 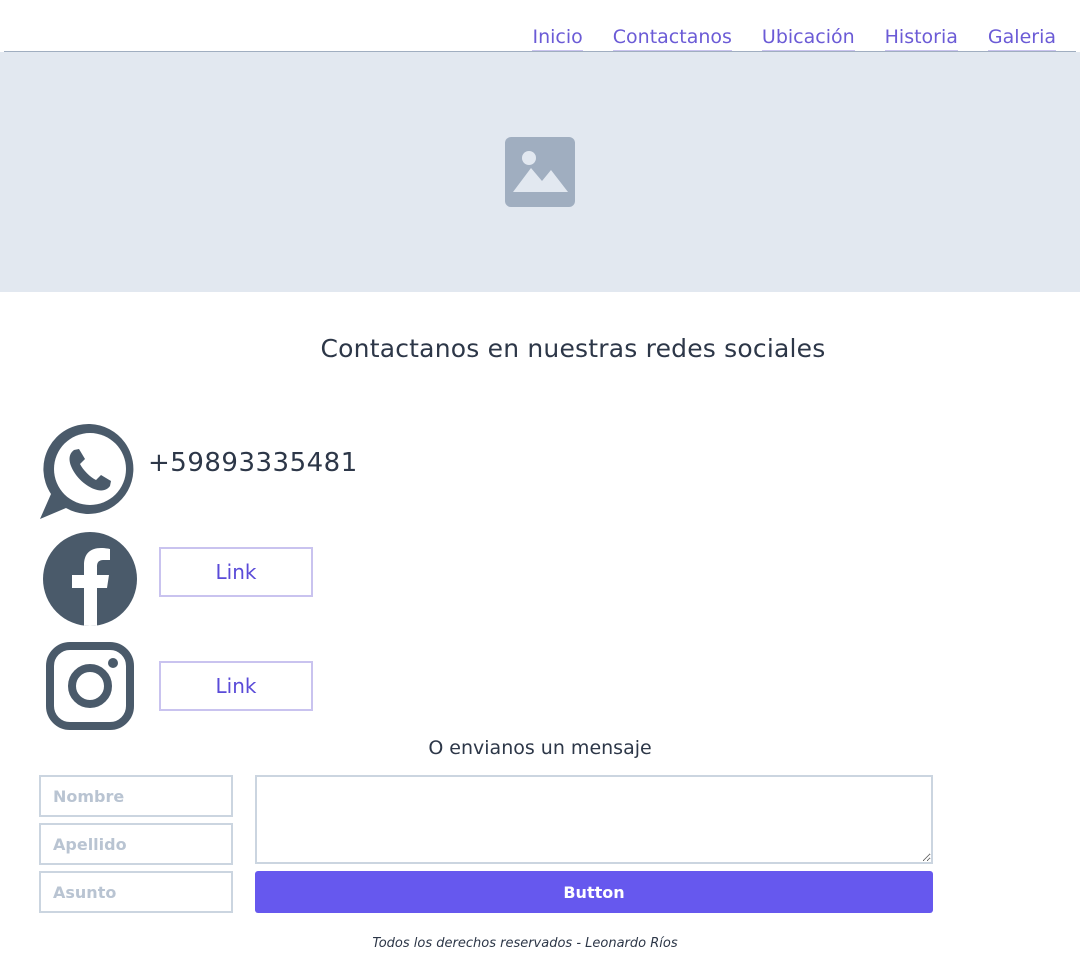 I want to click on instagram-link-button: Link, so click(x=236, y=686).